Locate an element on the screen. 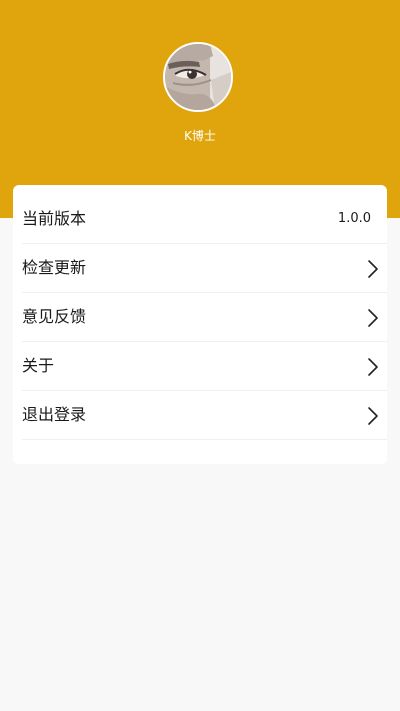 This screenshot has width=400, height=711. avatar is located at coordinates (198, 77).